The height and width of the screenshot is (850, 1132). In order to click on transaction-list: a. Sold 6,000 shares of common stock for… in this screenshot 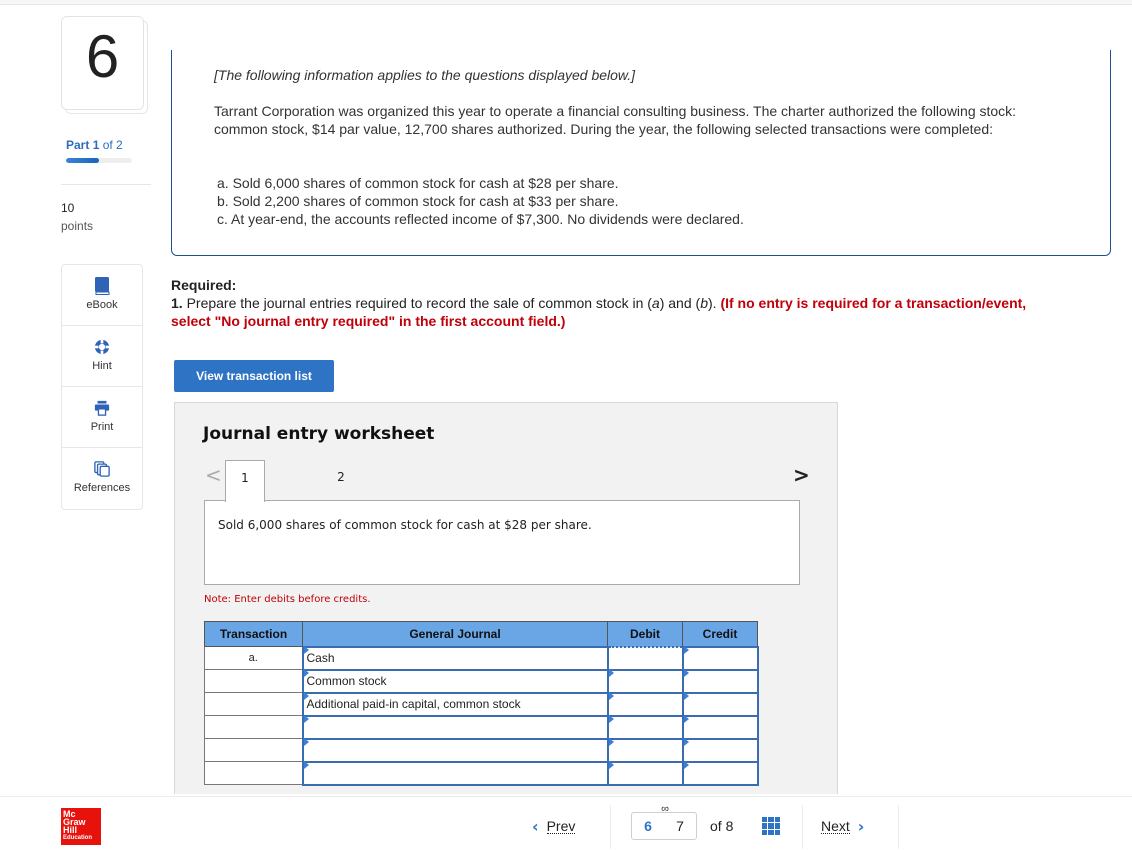, I will do `click(480, 201)`.